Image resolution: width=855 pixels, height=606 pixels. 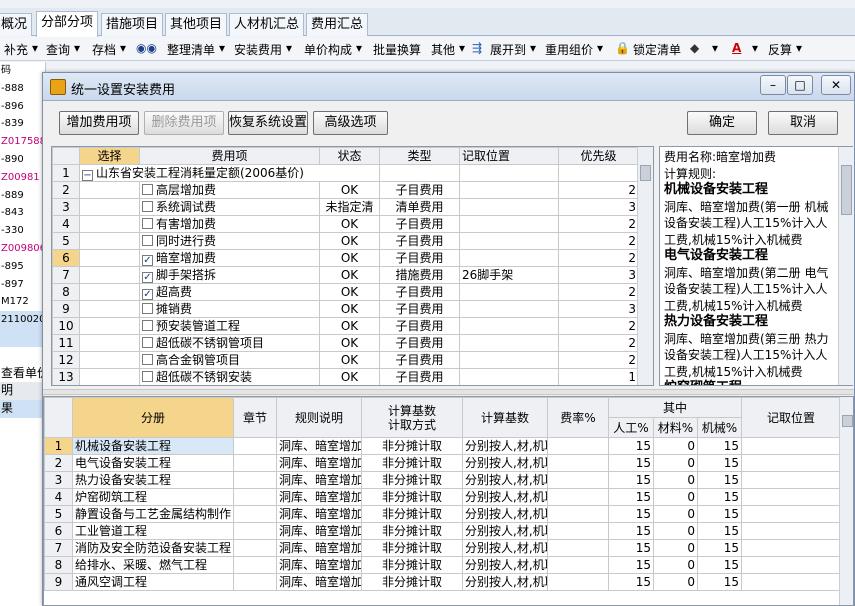 What do you see at coordinates (345, 292) in the screenshot?
I see `cost-item-row: 8 ✓ 超高费 OK 子目费用 2` at bounding box center [345, 292].